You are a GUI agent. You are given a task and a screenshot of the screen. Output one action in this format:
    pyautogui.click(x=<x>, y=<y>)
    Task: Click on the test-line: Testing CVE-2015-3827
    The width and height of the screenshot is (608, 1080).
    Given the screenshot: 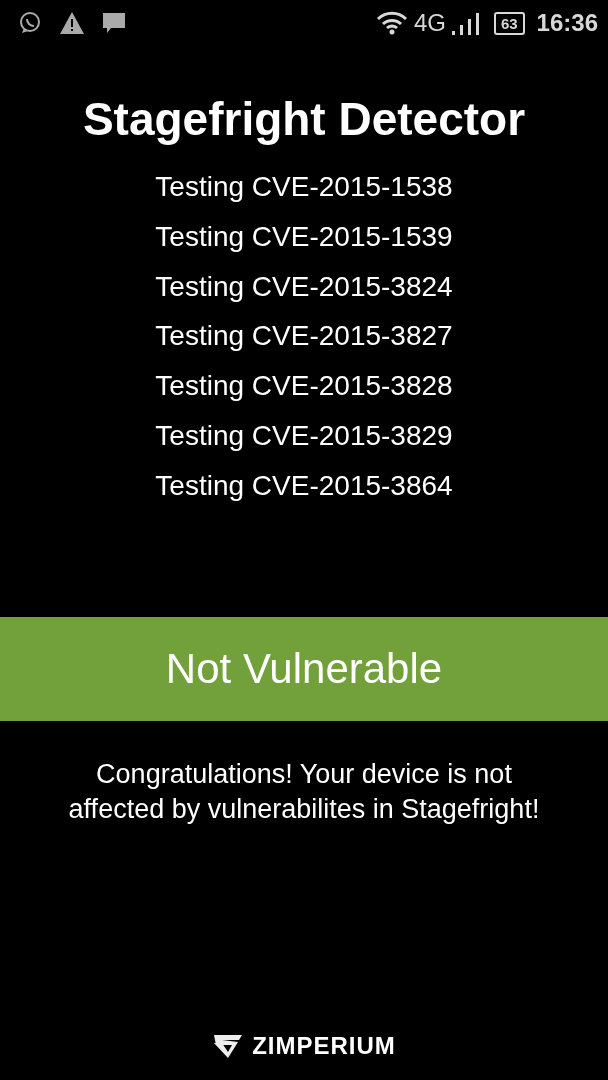 What is the action you would take?
    pyautogui.click(x=304, y=336)
    